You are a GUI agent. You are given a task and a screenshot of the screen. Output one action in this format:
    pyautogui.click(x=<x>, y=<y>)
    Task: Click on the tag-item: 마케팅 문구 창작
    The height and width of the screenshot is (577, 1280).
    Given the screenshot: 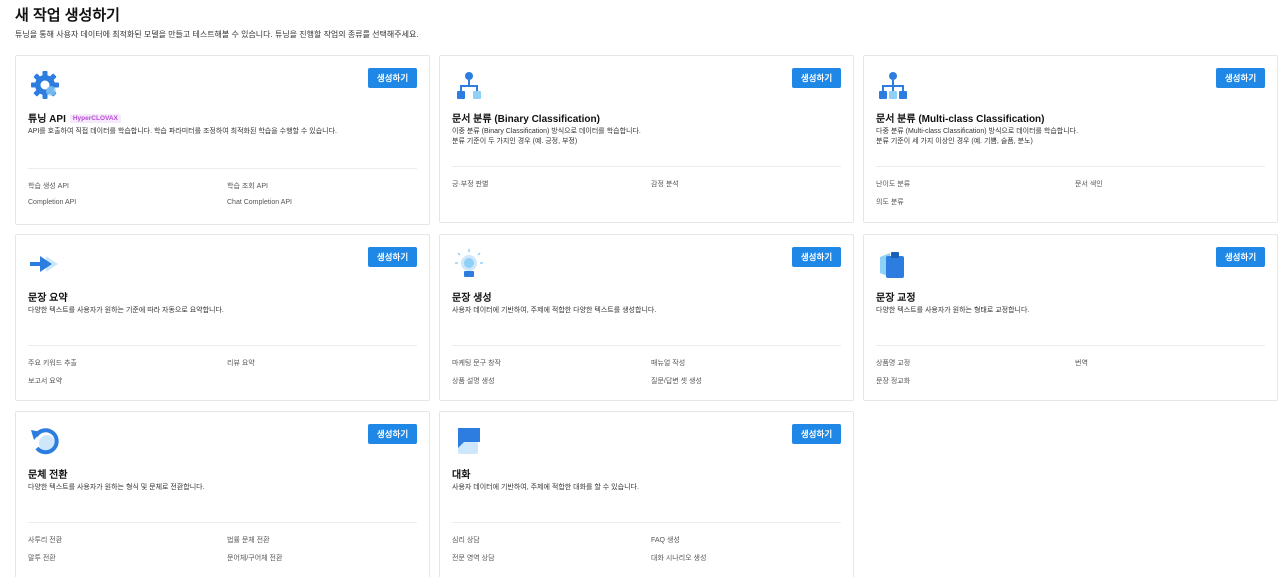 What is the action you would take?
    pyautogui.click(x=476, y=363)
    